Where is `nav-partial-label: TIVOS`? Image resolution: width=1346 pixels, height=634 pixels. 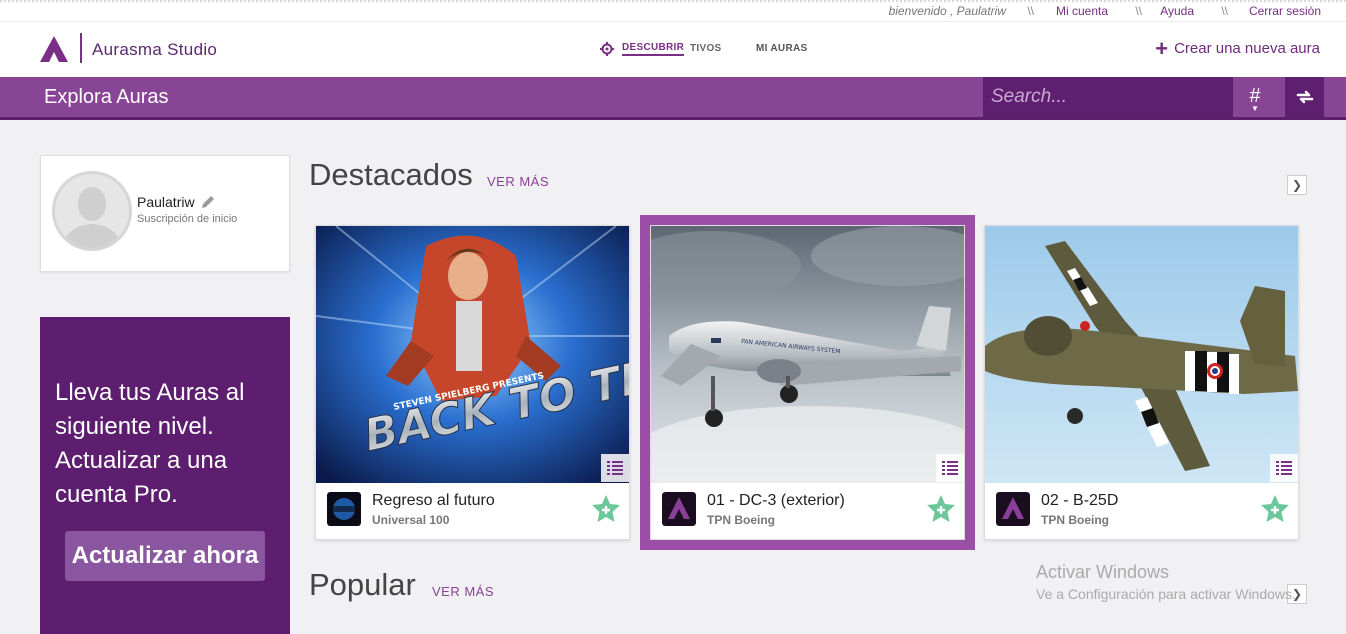
nav-partial-label: TIVOS is located at coordinates (706, 48).